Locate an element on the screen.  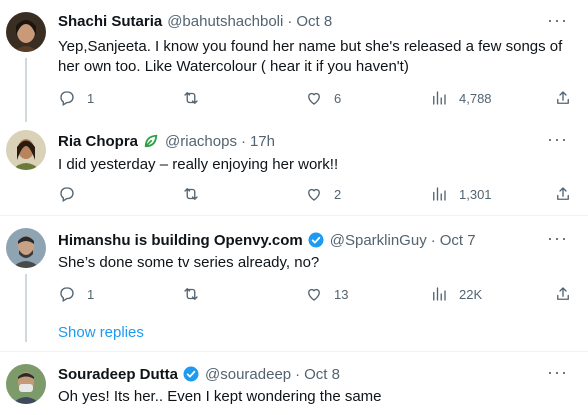
like-count: 13 is located at coordinates (341, 294).